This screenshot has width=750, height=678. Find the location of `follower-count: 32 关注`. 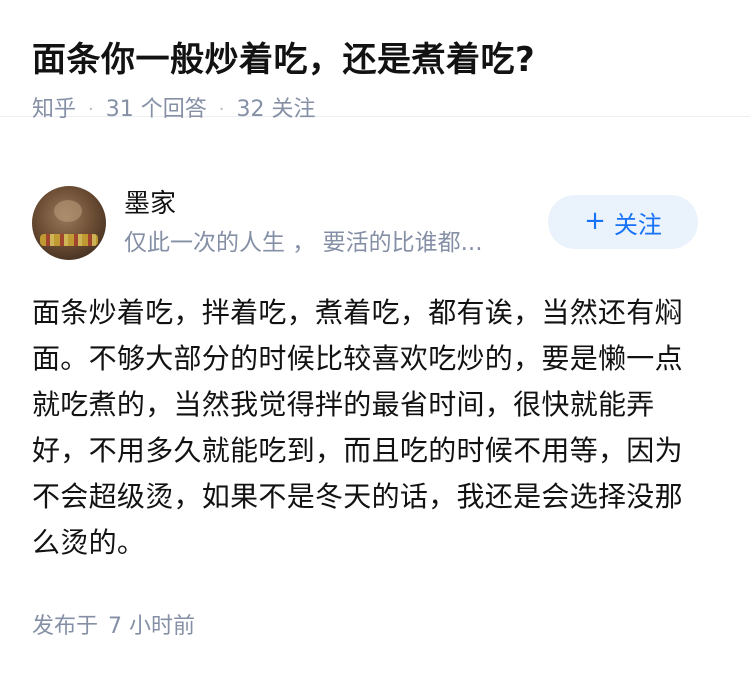

follower-count: 32 关注 is located at coordinates (275, 110).